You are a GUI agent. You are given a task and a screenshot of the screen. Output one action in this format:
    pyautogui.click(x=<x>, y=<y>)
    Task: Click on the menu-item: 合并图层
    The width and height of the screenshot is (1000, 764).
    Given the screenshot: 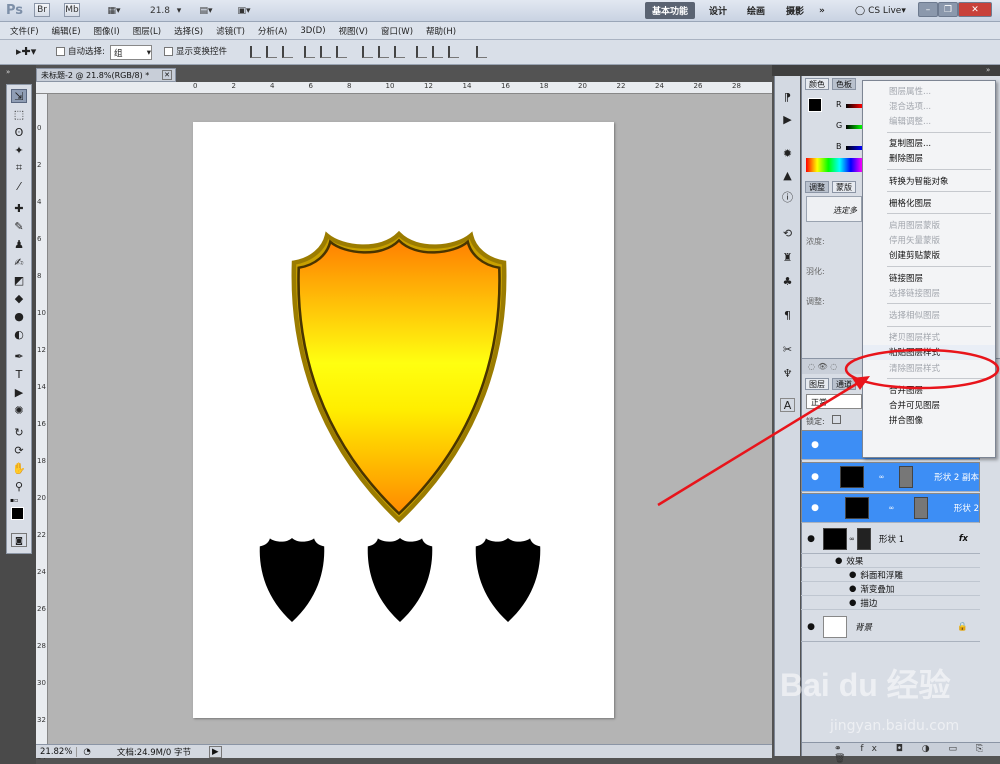 What is the action you would take?
    pyautogui.click(x=929, y=389)
    